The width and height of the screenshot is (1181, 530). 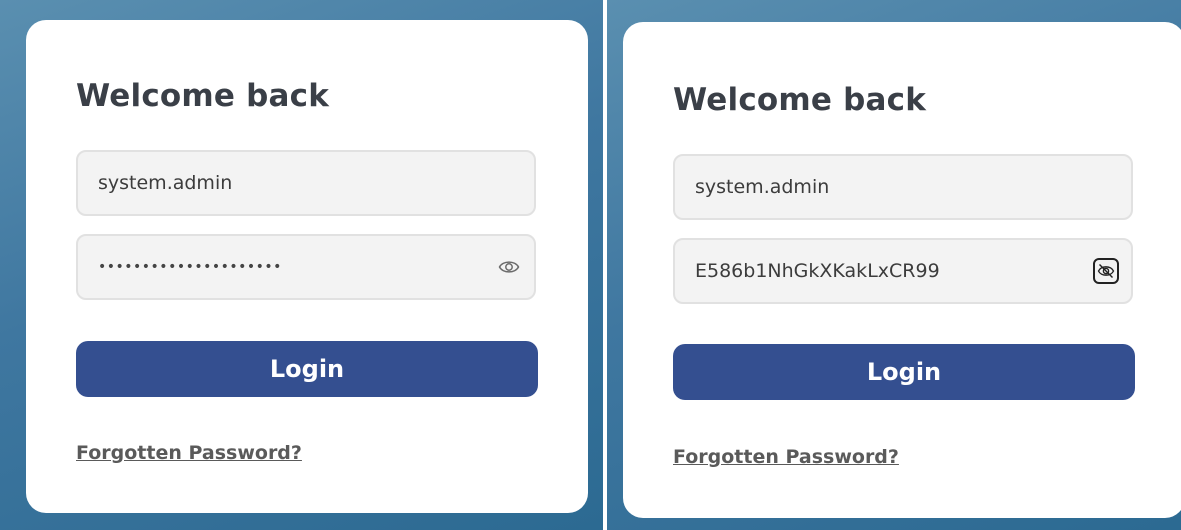 I want to click on password-field: E586b1NhGkXKakLxCR99, so click(x=903, y=271).